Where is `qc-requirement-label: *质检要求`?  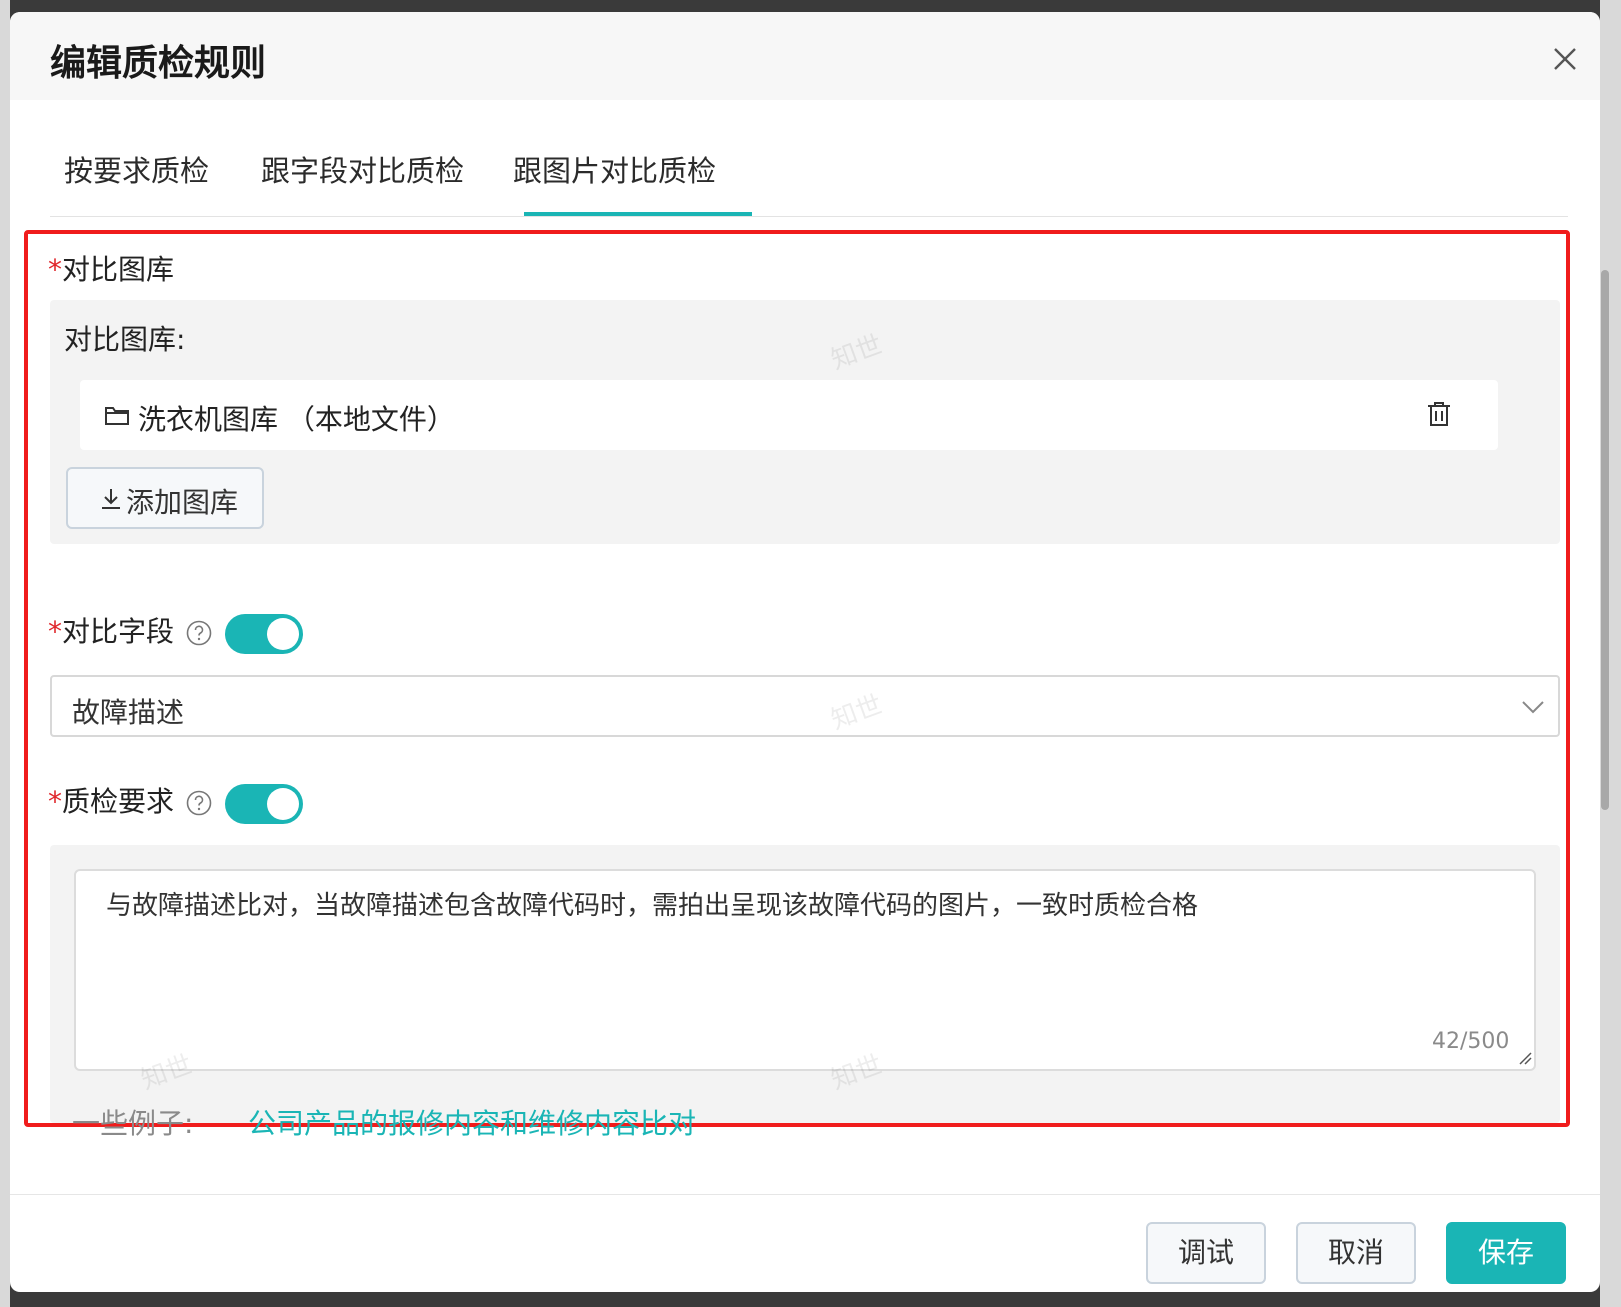
qc-requirement-label: *质检要求 is located at coordinates (111, 800).